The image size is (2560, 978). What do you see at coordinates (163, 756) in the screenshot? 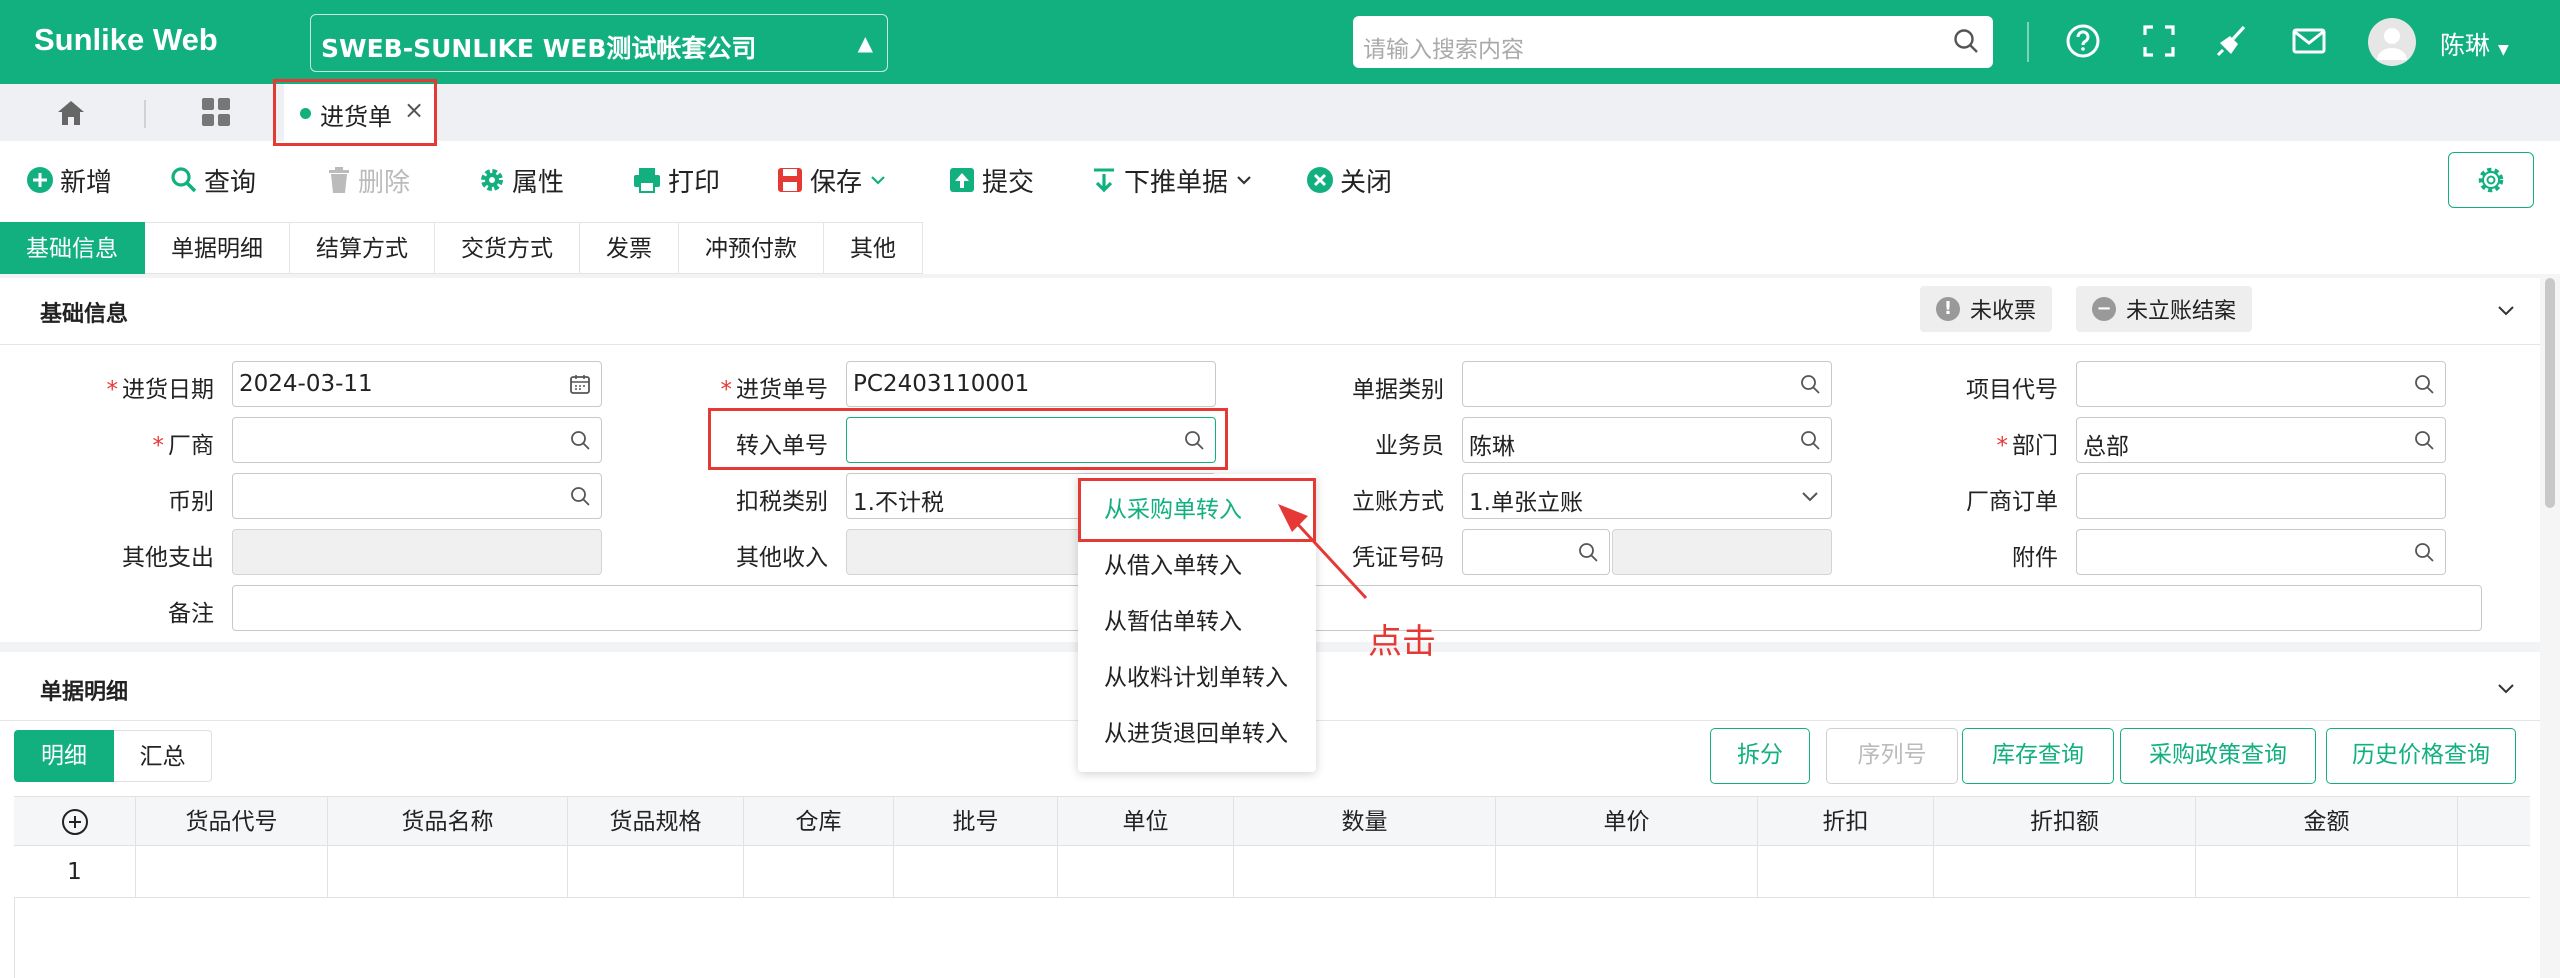
I see `subtab-summary: 汇总` at bounding box center [163, 756].